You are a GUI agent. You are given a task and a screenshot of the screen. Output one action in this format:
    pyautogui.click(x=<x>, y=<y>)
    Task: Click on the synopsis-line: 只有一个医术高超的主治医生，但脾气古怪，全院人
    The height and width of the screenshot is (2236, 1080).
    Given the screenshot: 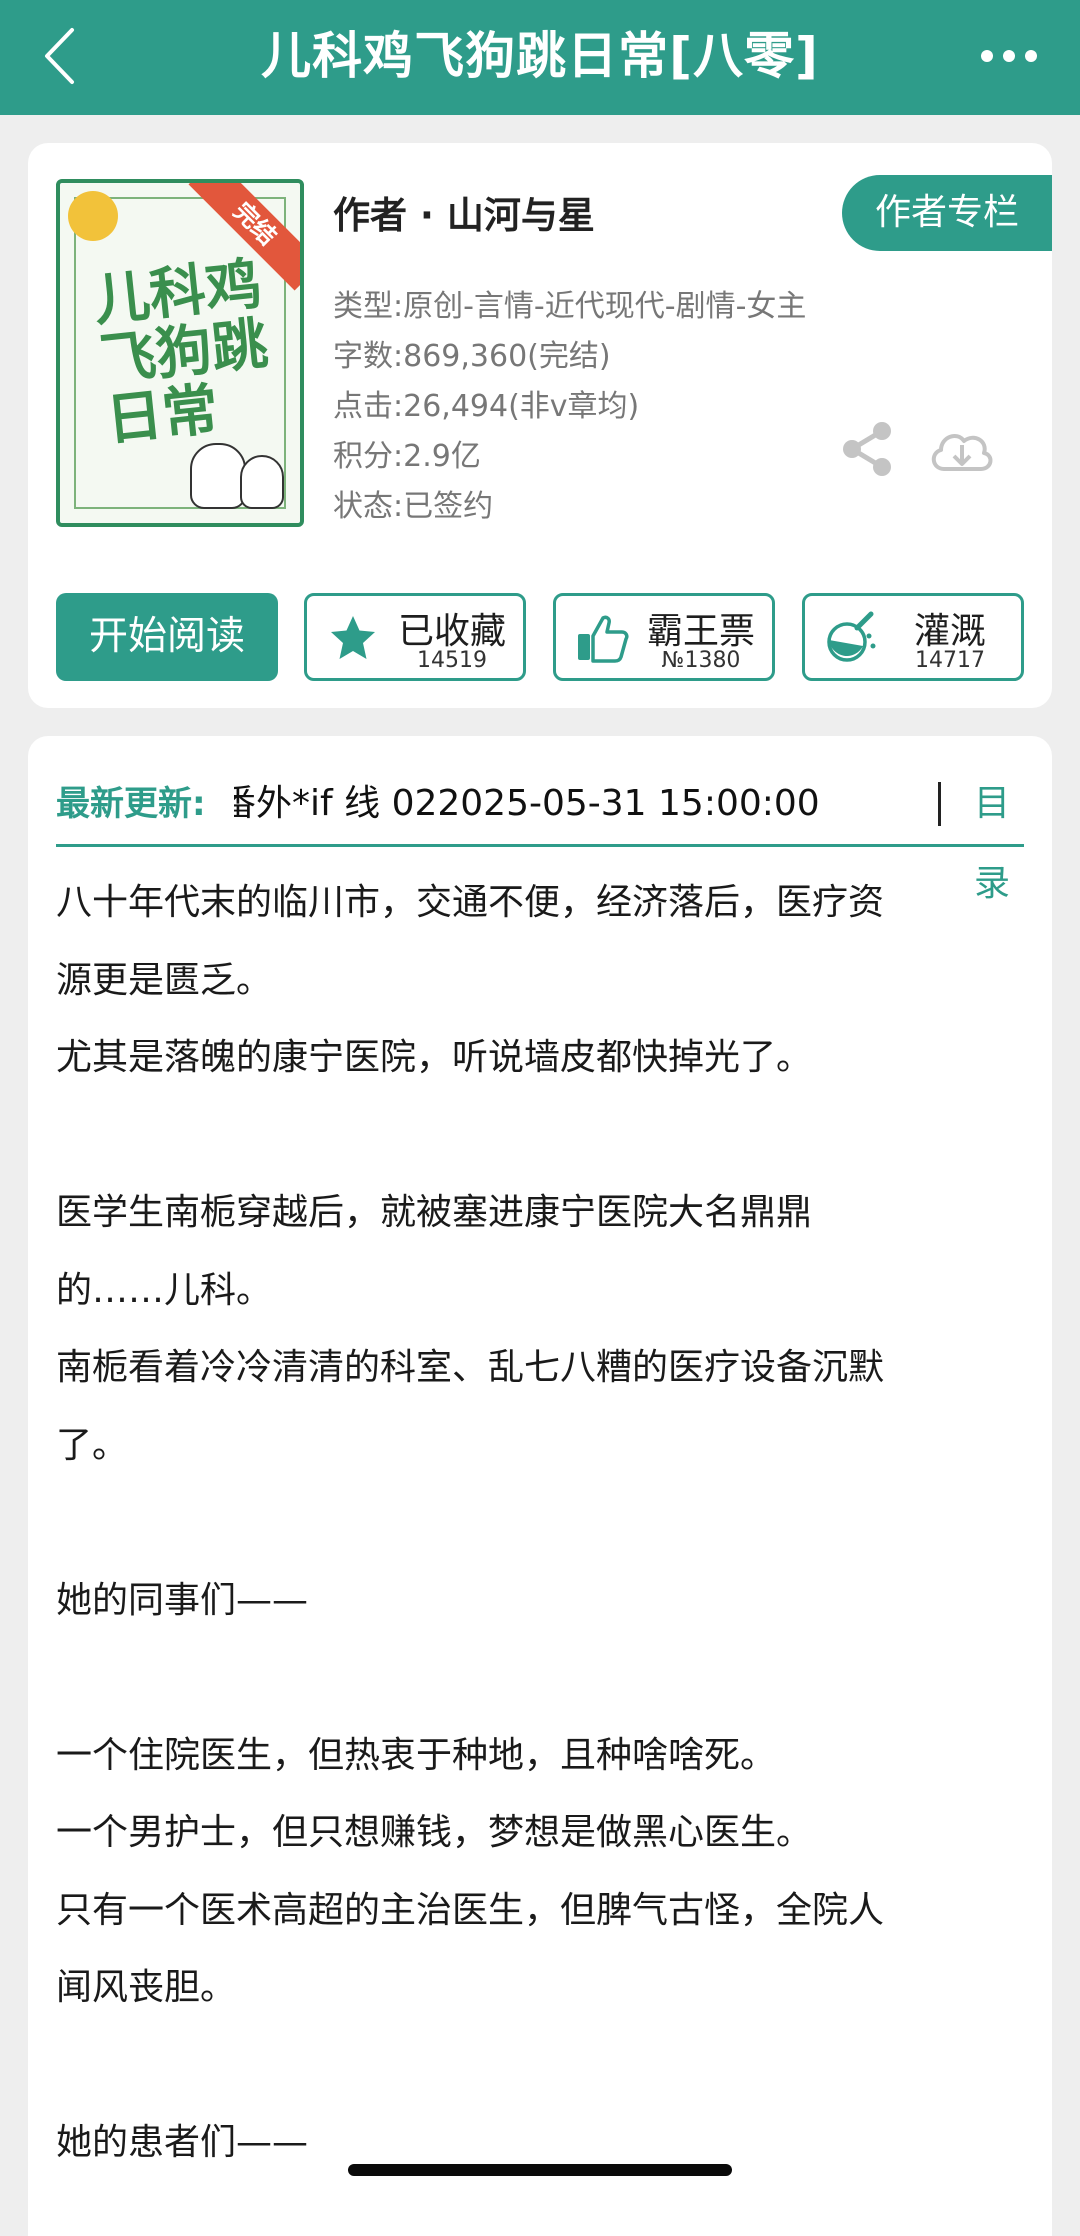 What is the action you would take?
    pyautogui.click(x=470, y=1910)
    